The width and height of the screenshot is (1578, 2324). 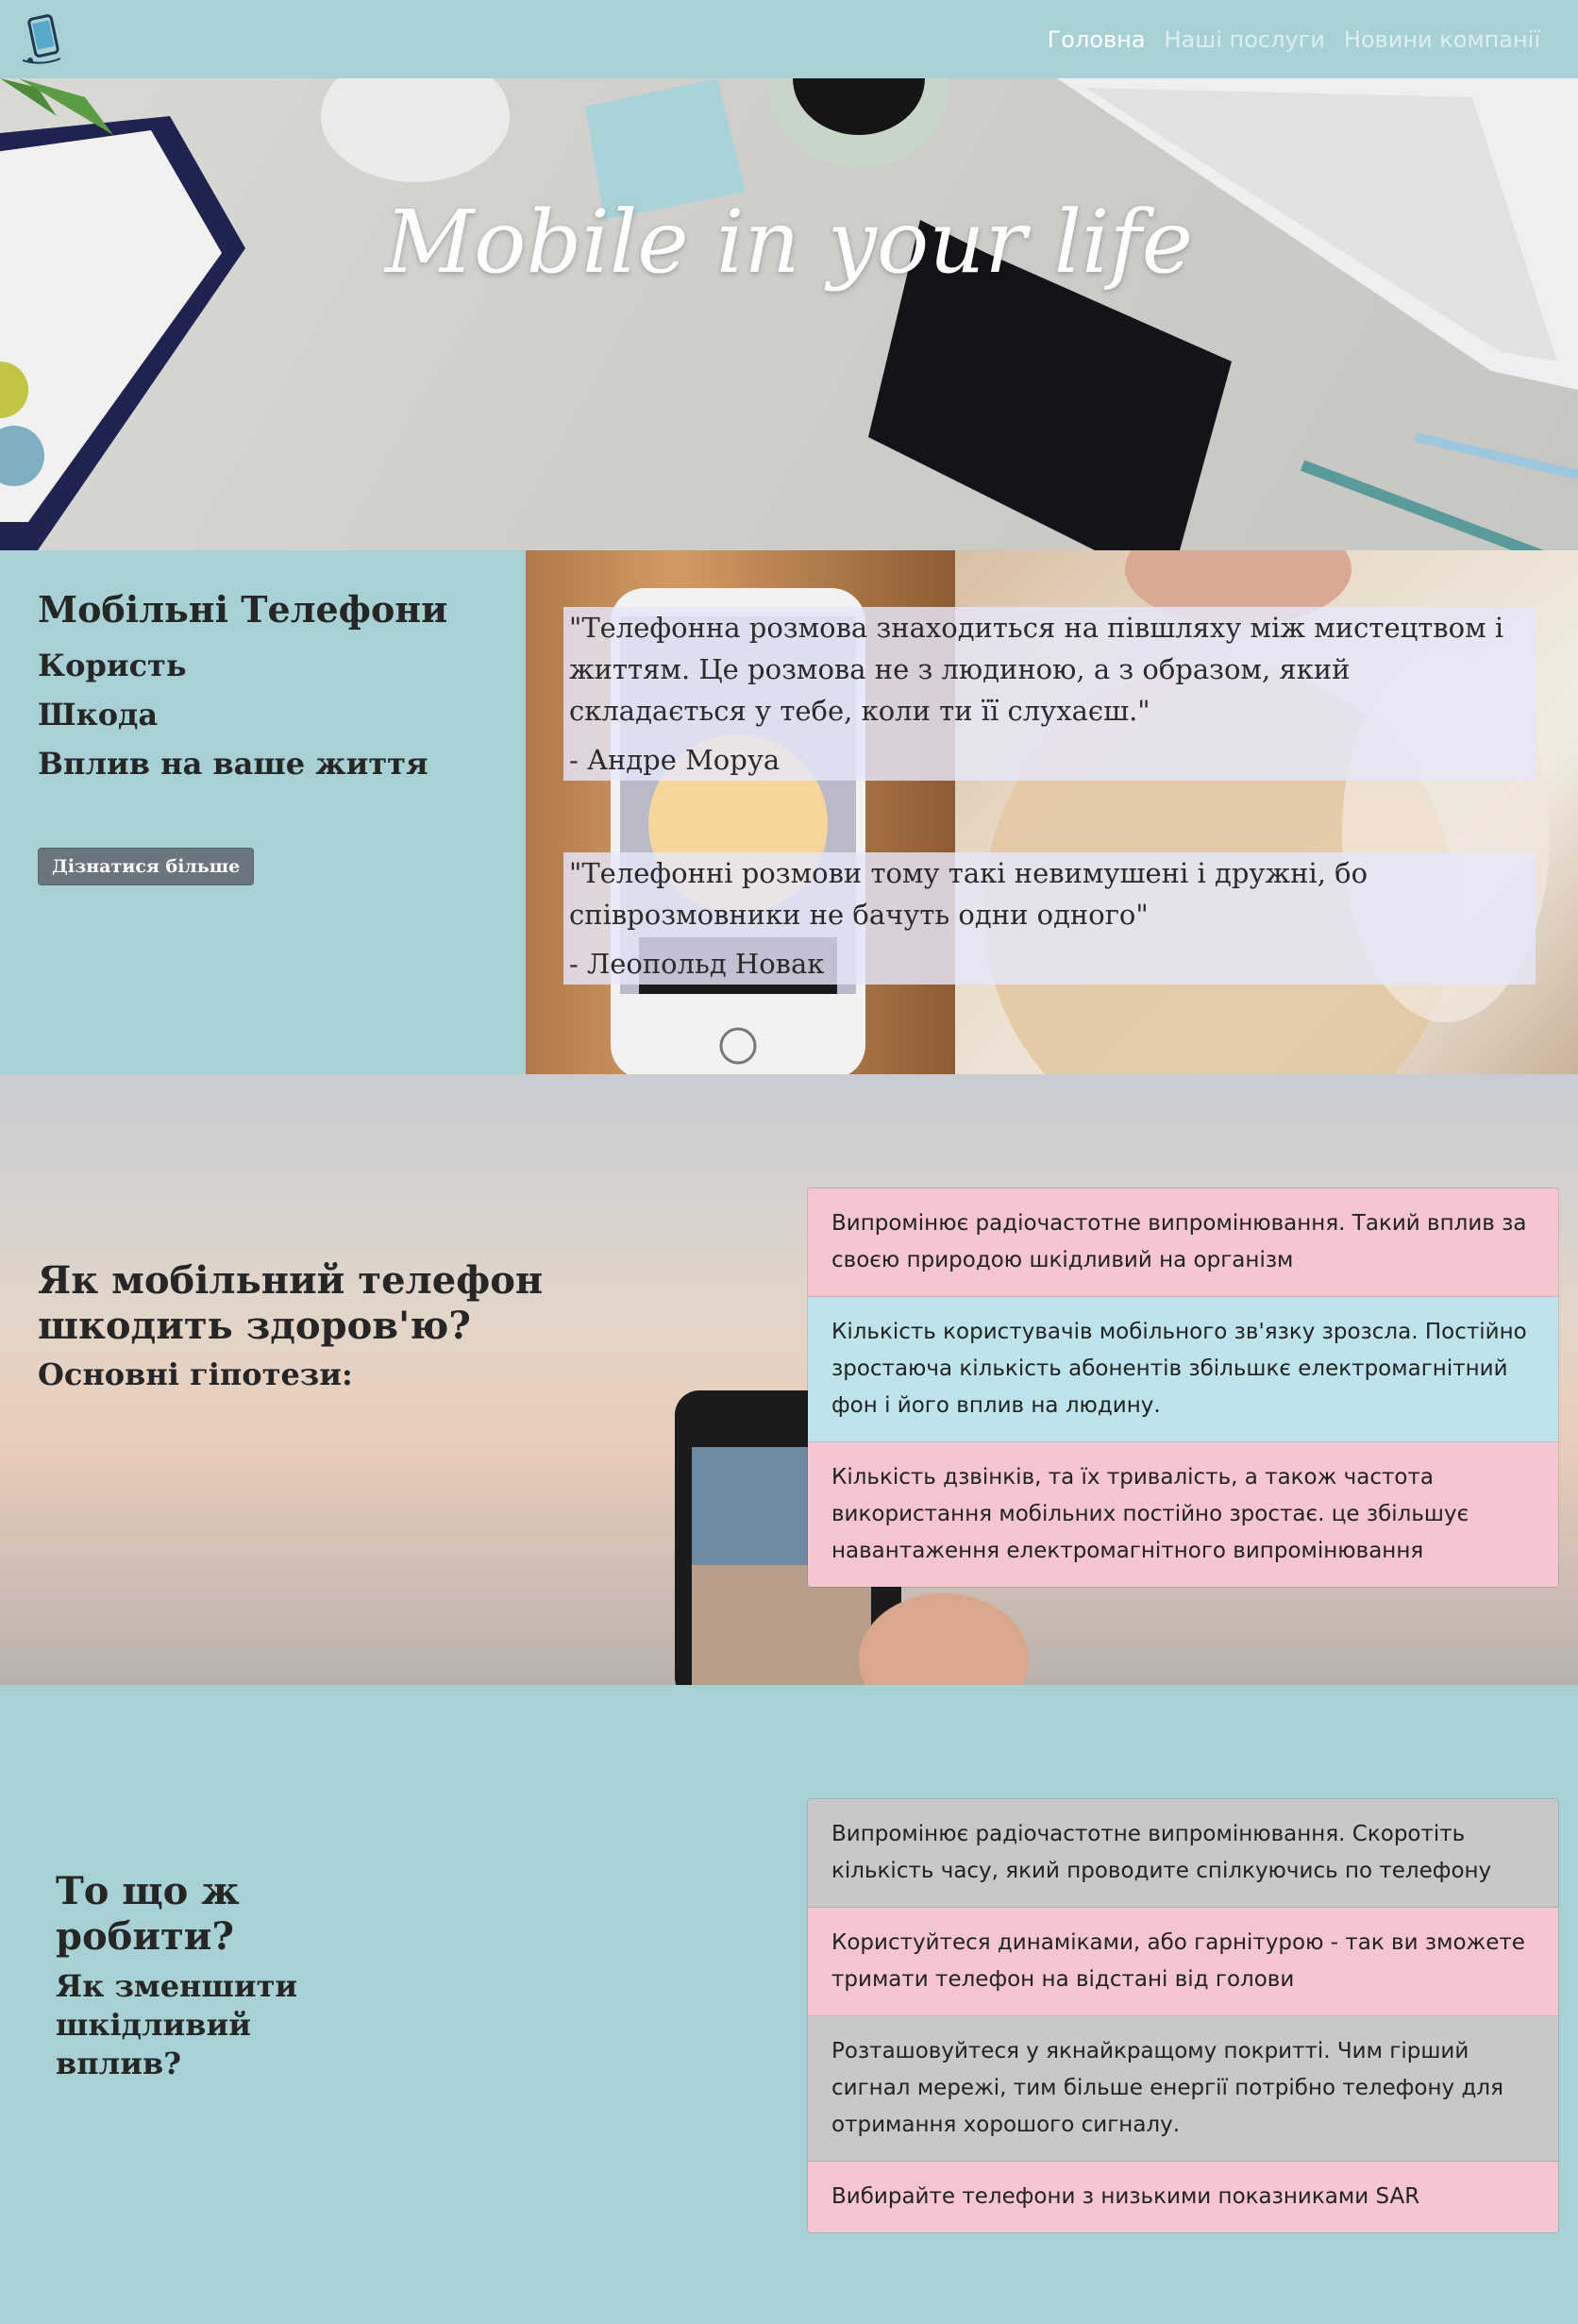 I want to click on intro-item-impact: Вплив на ваше життя, so click(x=233, y=763).